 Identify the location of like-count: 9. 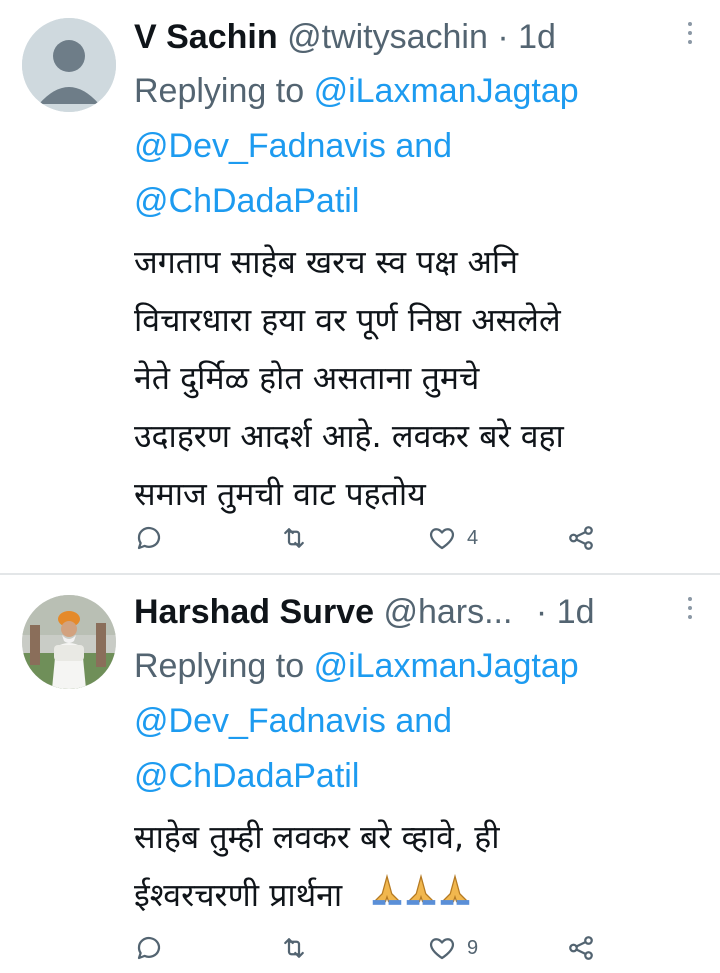
(473, 947).